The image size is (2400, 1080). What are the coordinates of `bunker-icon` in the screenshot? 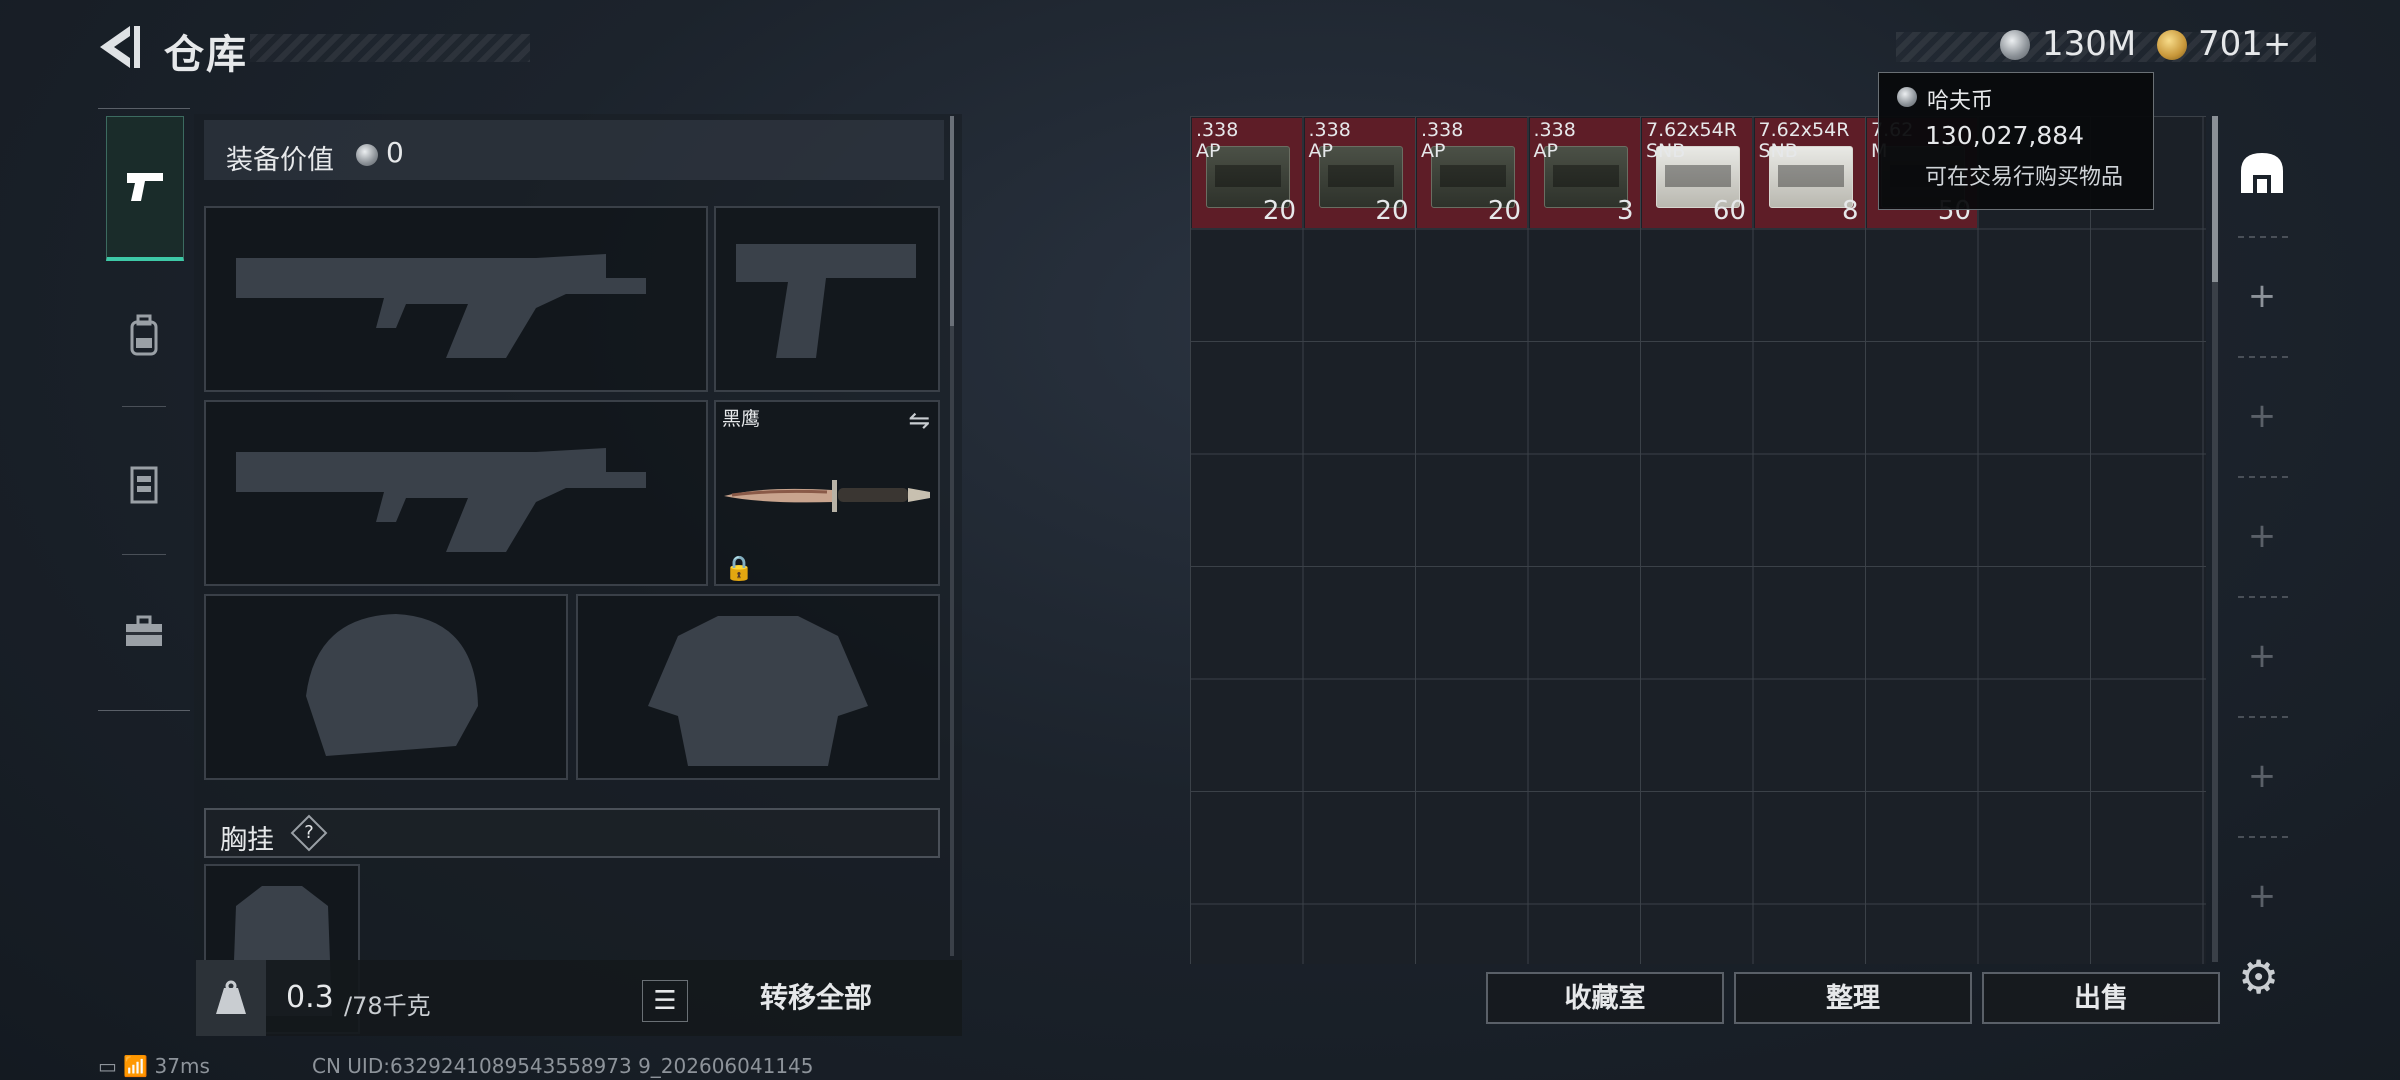 It's located at (2262, 173).